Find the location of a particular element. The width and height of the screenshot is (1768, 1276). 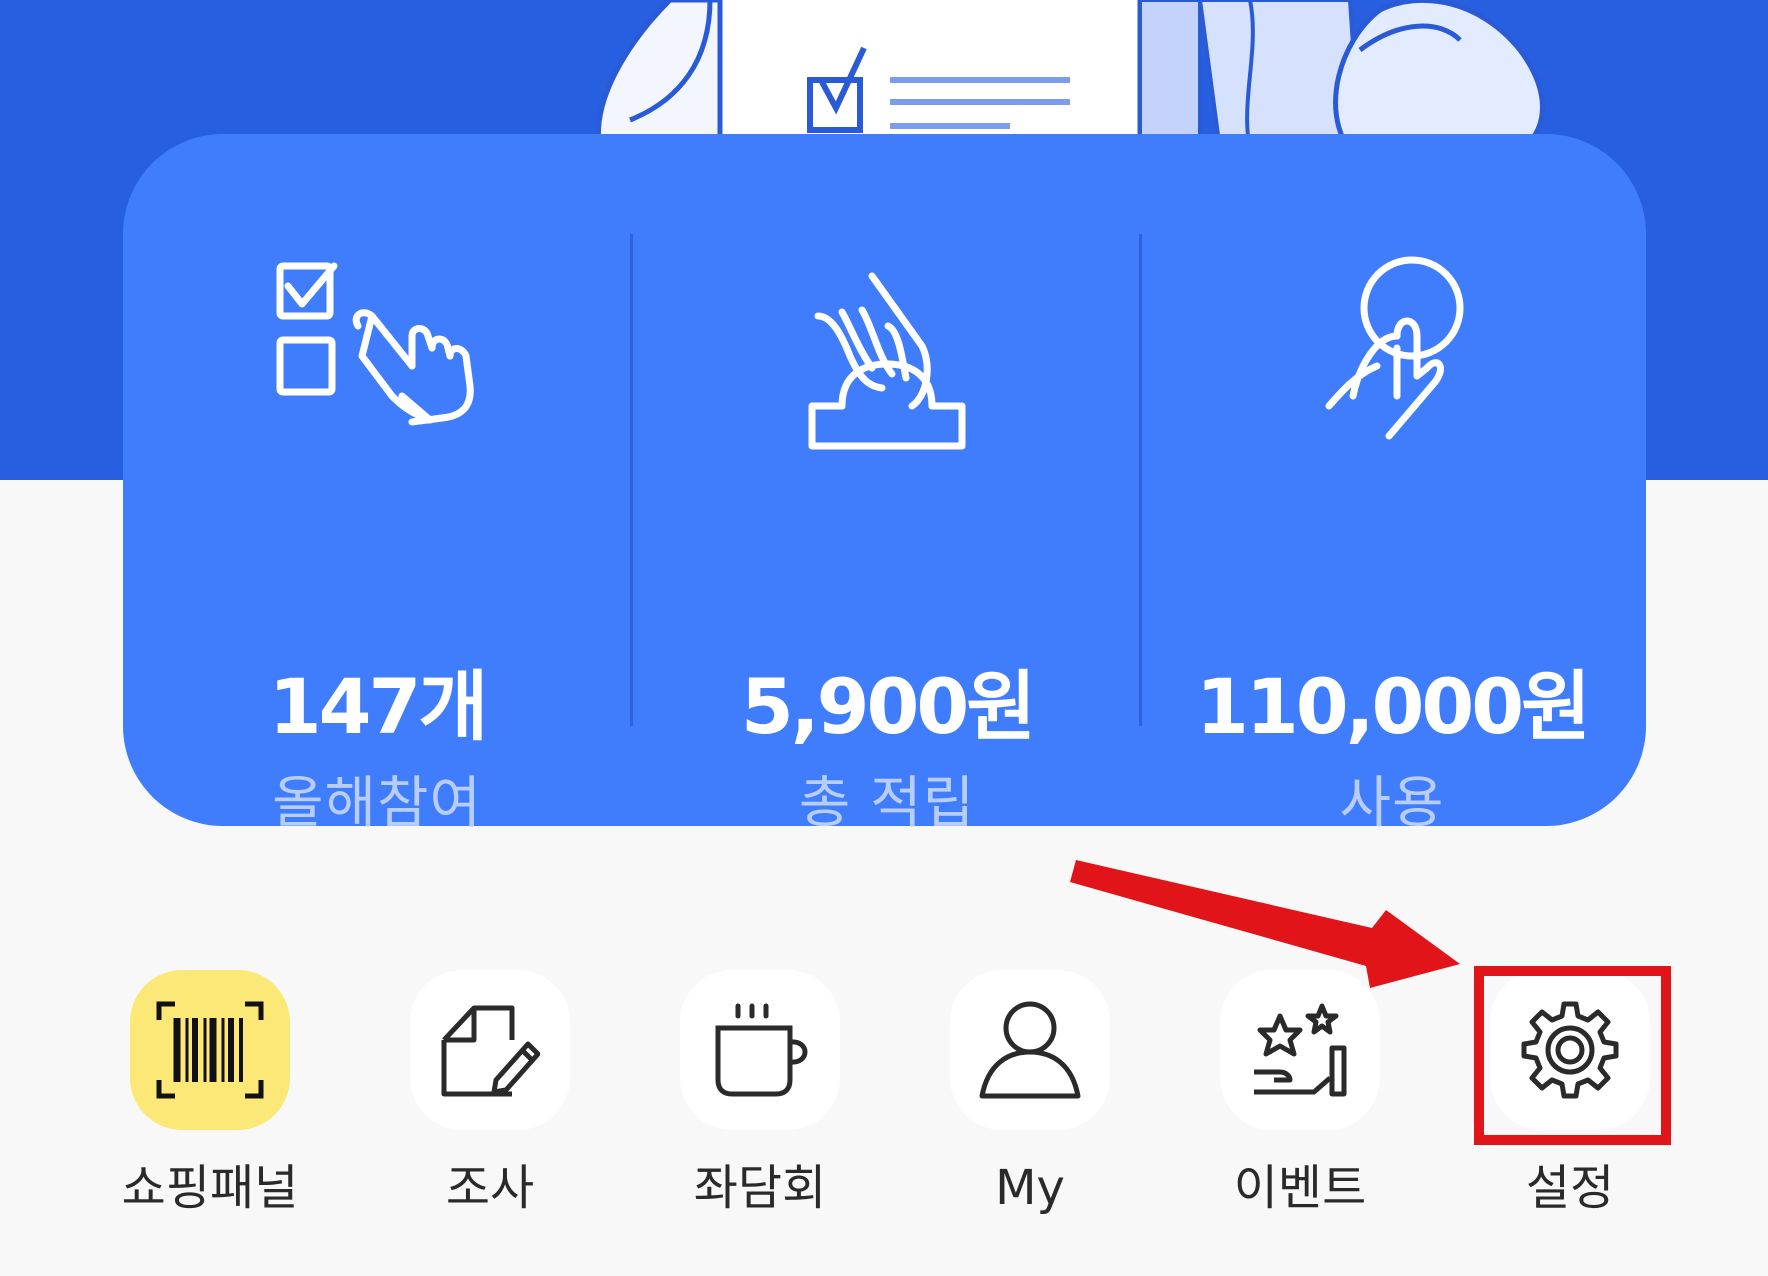

user-icon is located at coordinates (1030, 1050).